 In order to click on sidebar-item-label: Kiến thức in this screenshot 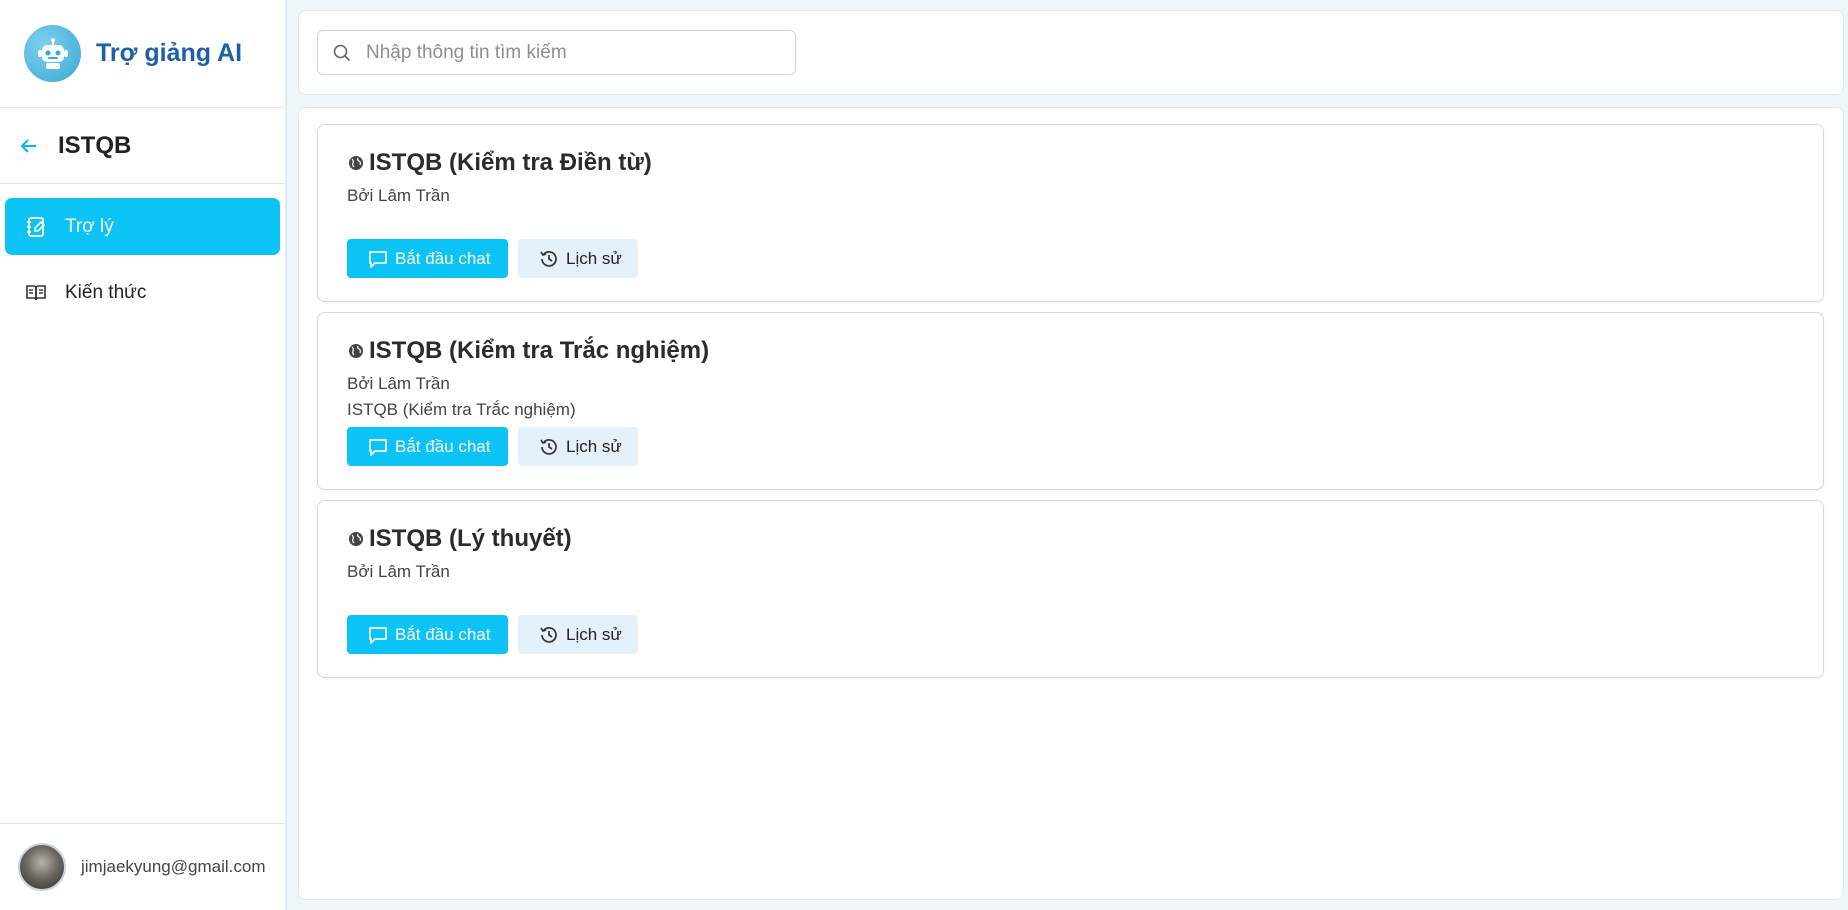, I will do `click(106, 292)`.